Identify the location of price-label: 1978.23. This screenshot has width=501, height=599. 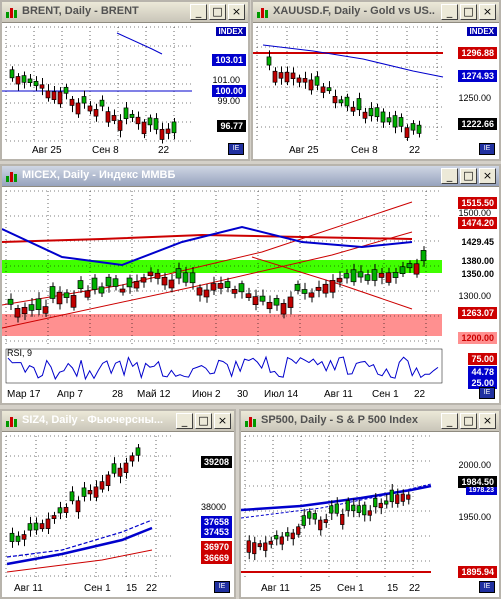
(481, 491).